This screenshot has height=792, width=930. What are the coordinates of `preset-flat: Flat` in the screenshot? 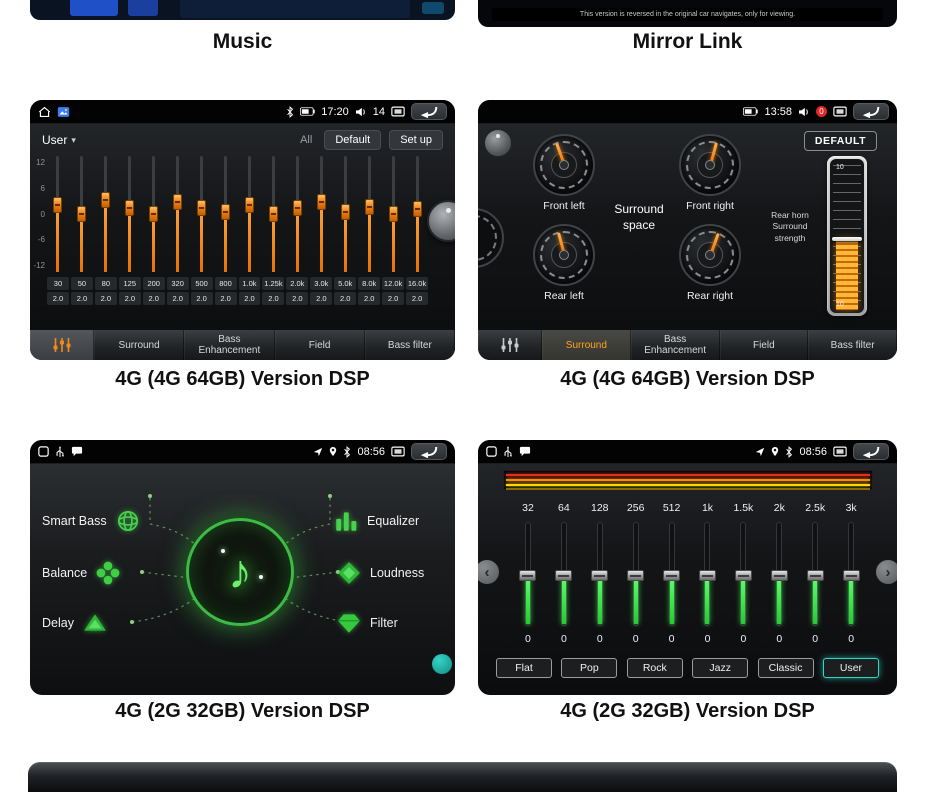 It's located at (524, 668).